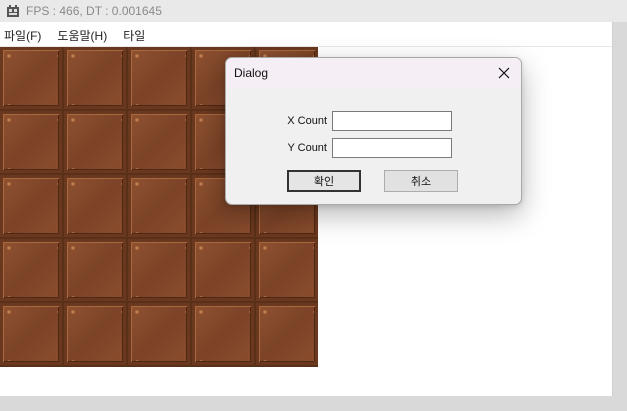  What do you see at coordinates (421, 181) in the screenshot?
I see `cancel-button: 취소` at bounding box center [421, 181].